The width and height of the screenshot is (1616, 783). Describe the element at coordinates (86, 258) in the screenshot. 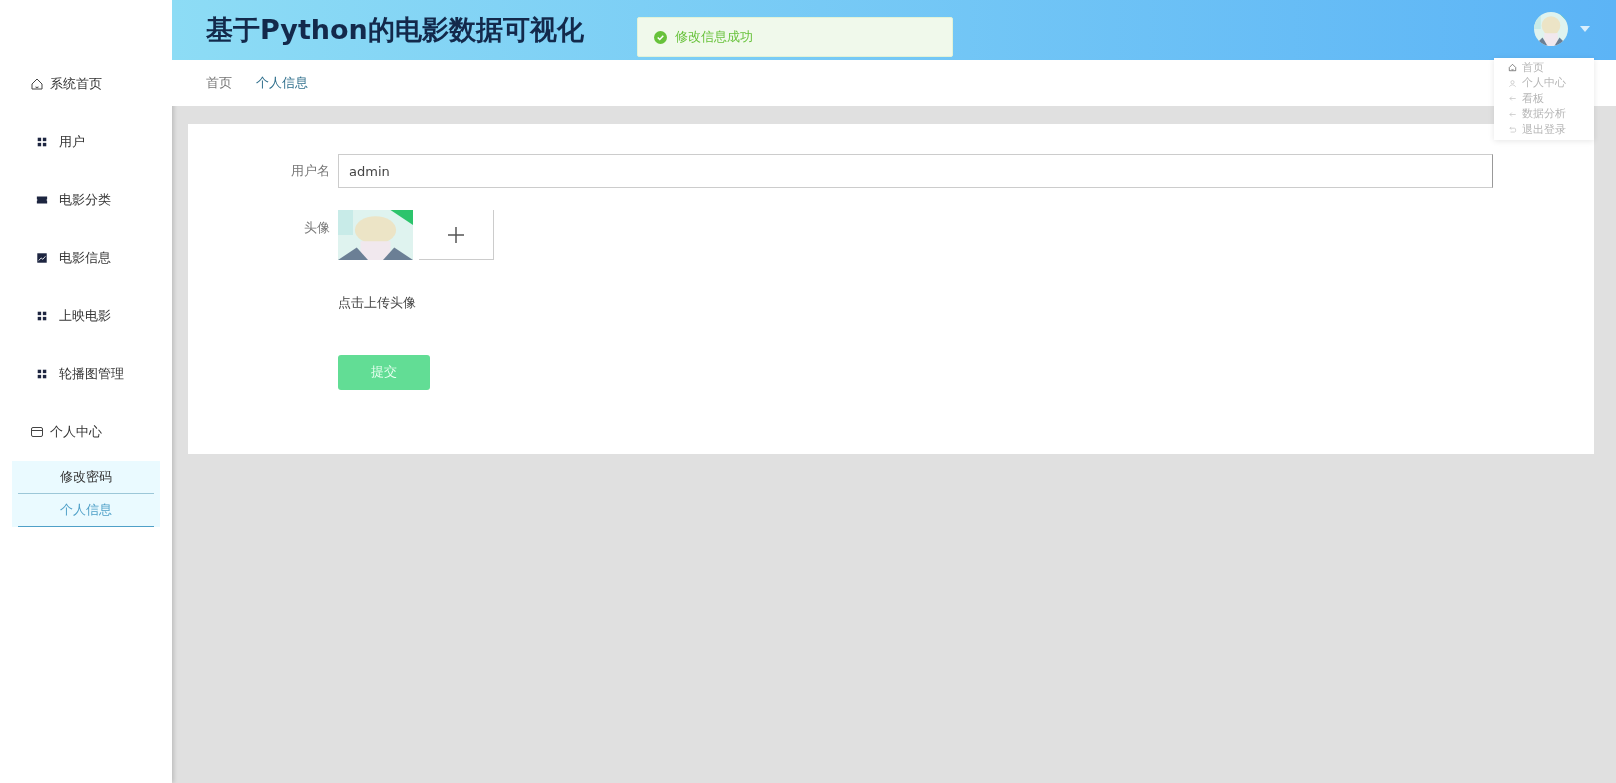

I see `sidebar-item: 电影信息` at that location.